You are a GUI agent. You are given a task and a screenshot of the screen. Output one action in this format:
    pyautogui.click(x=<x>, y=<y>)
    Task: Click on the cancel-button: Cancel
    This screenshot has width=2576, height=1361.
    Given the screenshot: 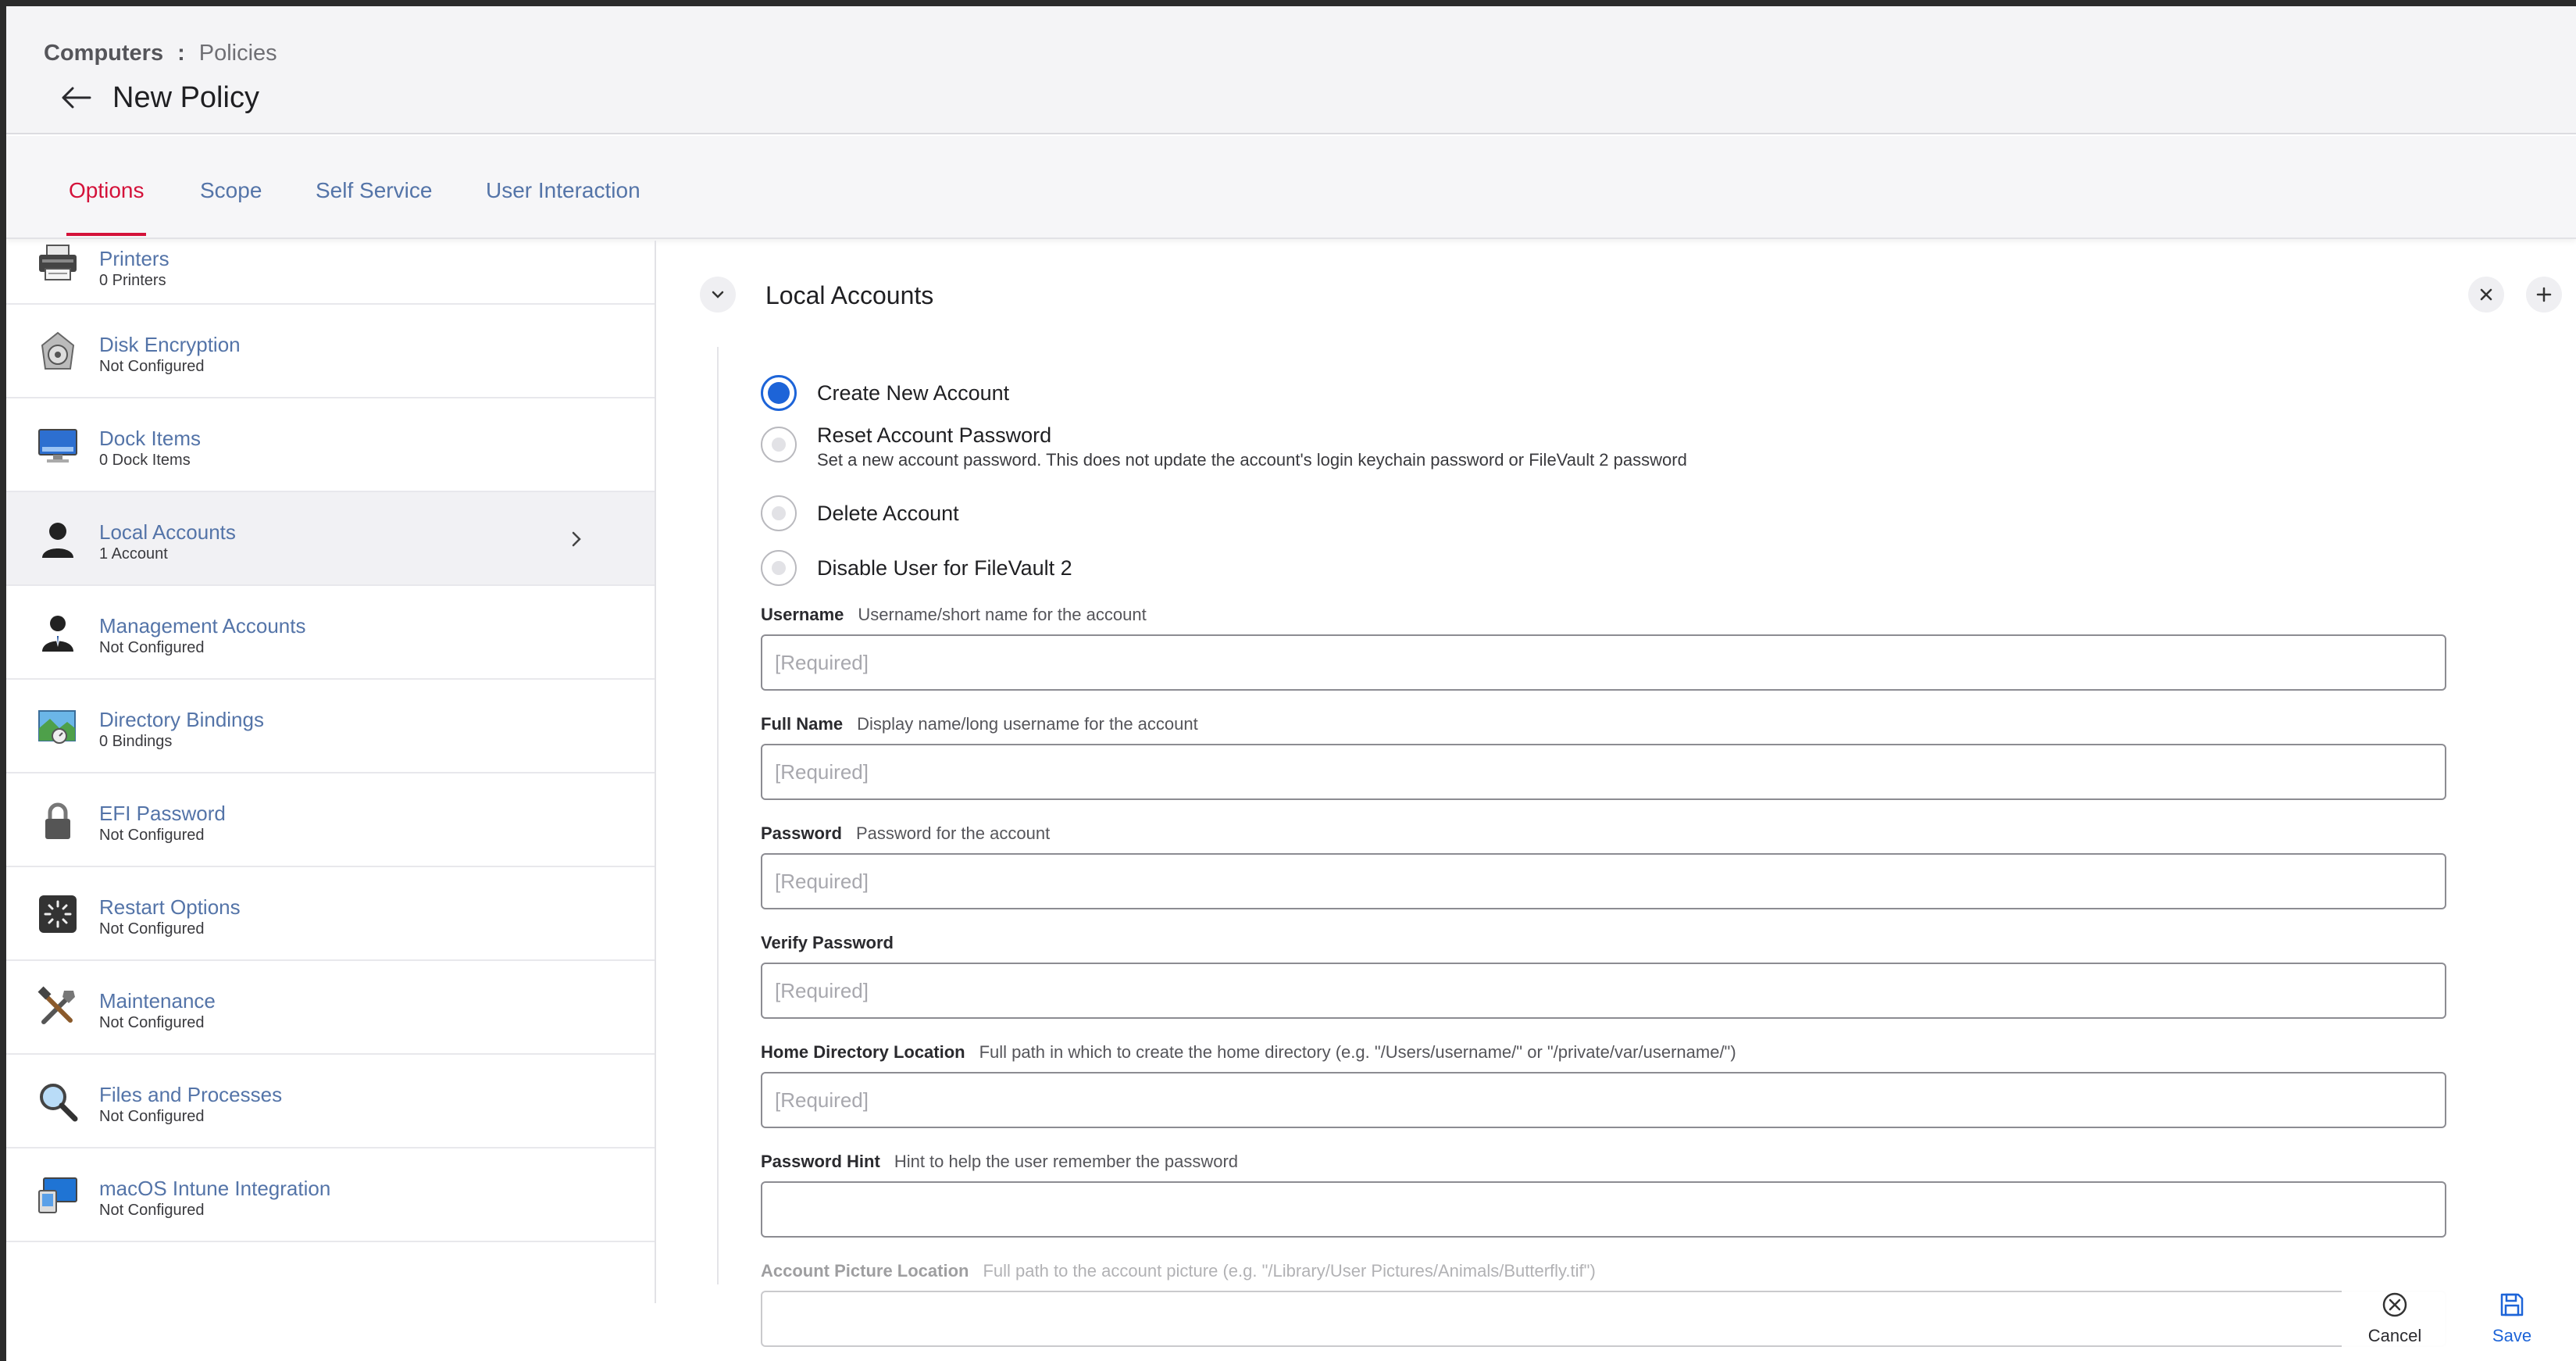 What is the action you would take?
    pyautogui.click(x=2395, y=1318)
    